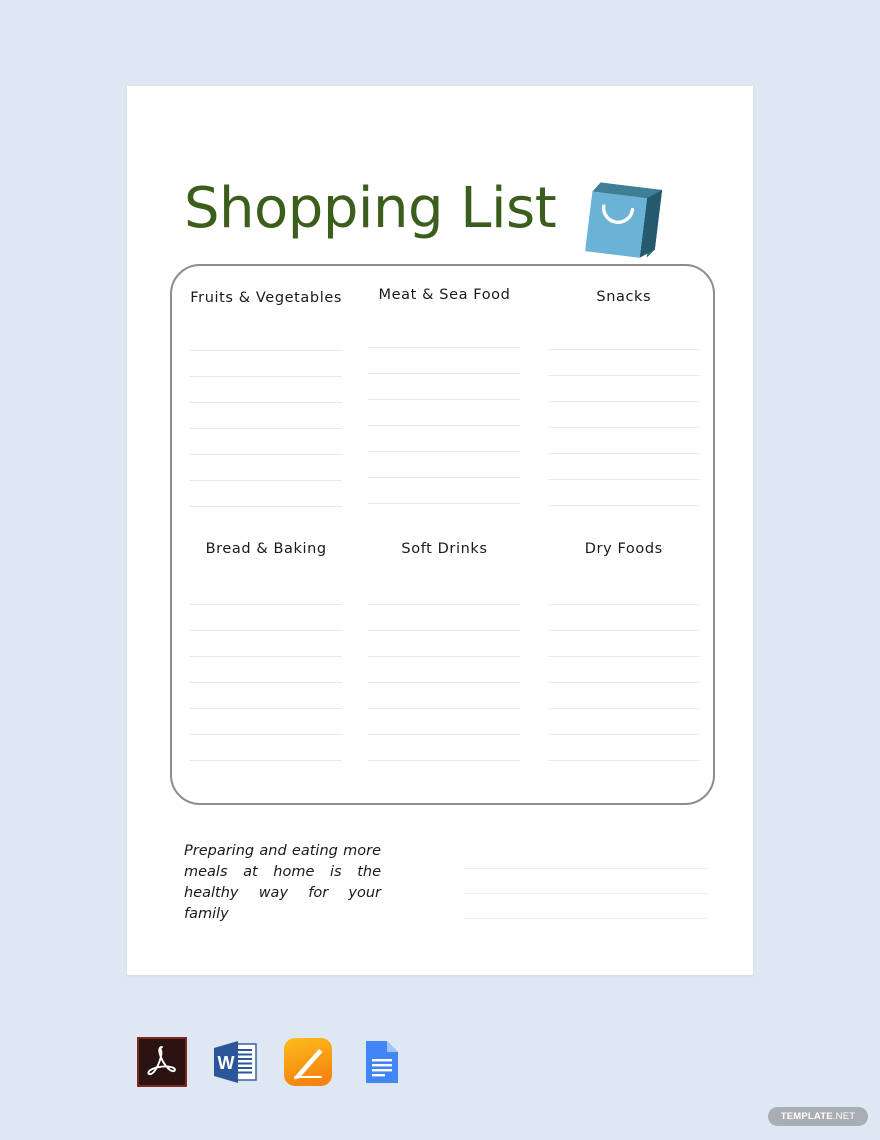  What do you see at coordinates (370, 208) in the screenshot?
I see `page-title: Shopping List` at bounding box center [370, 208].